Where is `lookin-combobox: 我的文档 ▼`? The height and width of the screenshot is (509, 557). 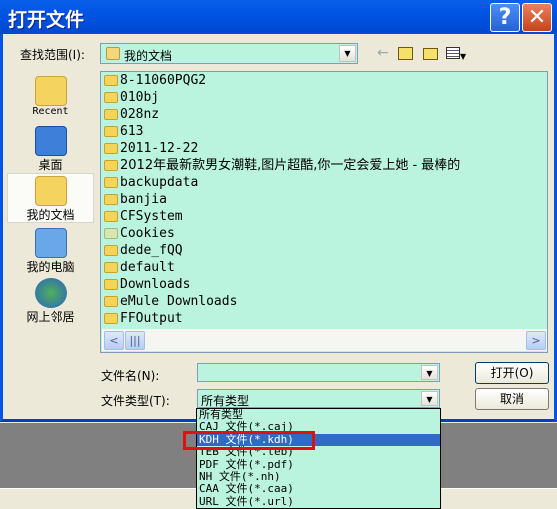
lookin-combobox: 我的文档 ▼ is located at coordinates (229, 53).